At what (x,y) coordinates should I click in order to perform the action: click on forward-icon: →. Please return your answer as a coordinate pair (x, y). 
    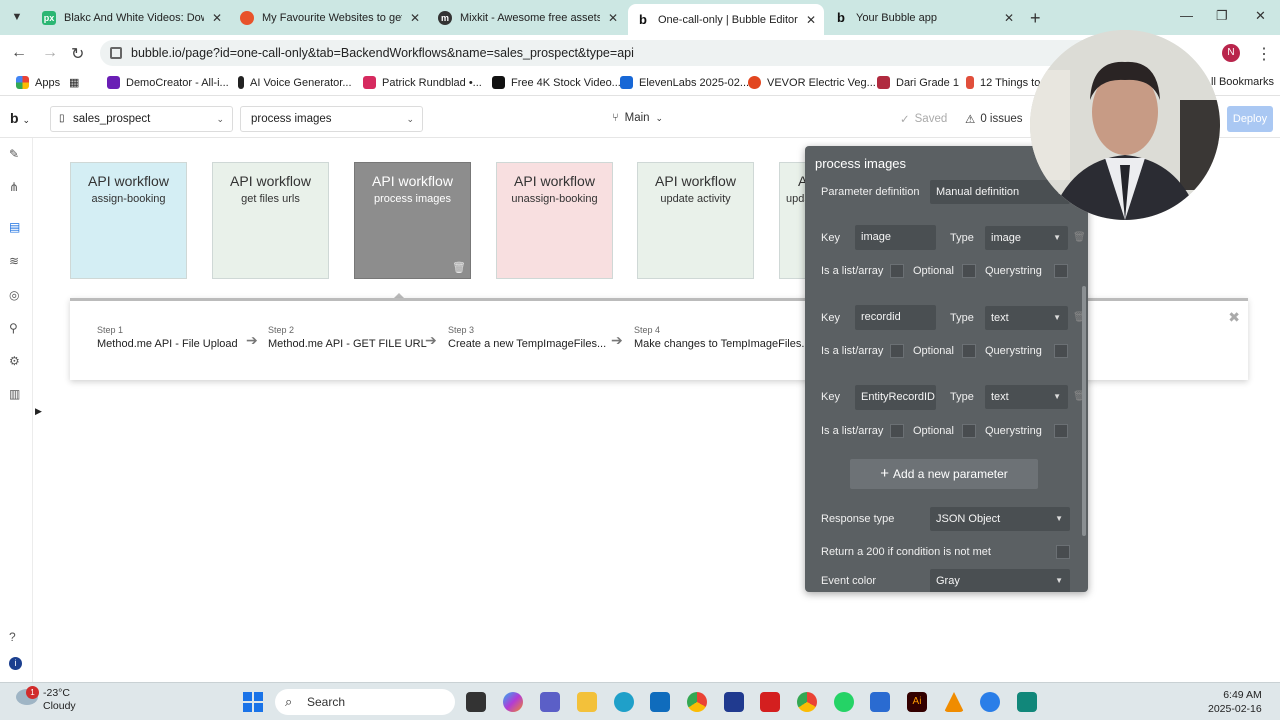
    Looking at the image, I should click on (50, 53).